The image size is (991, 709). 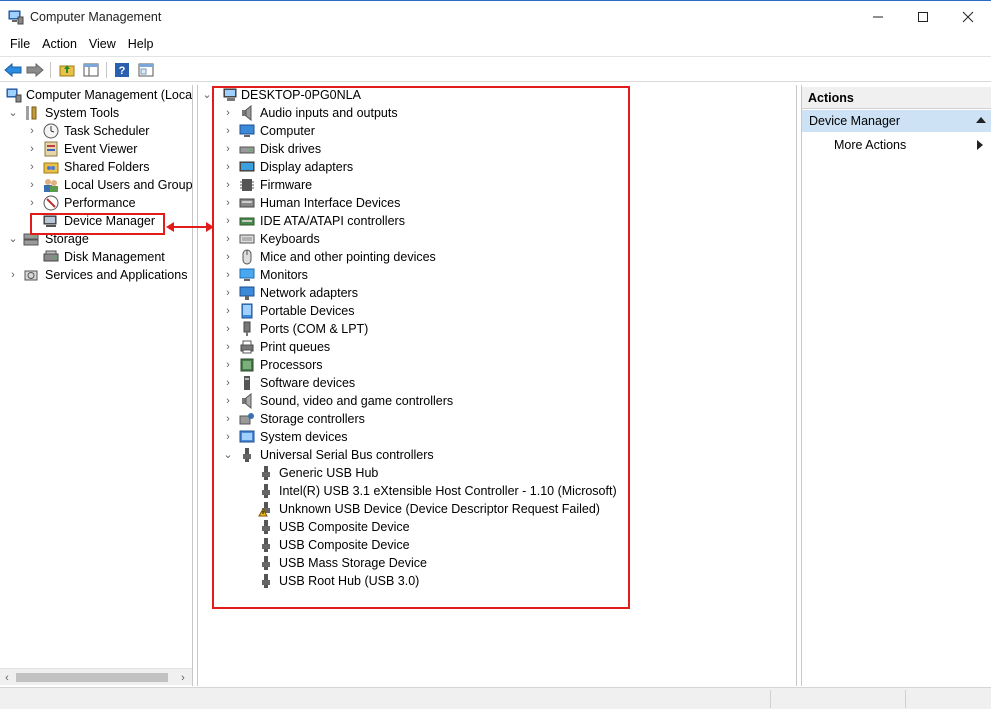 What do you see at coordinates (495, 698) in the screenshot?
I see `status-bar` at bounding box center [495, 698].